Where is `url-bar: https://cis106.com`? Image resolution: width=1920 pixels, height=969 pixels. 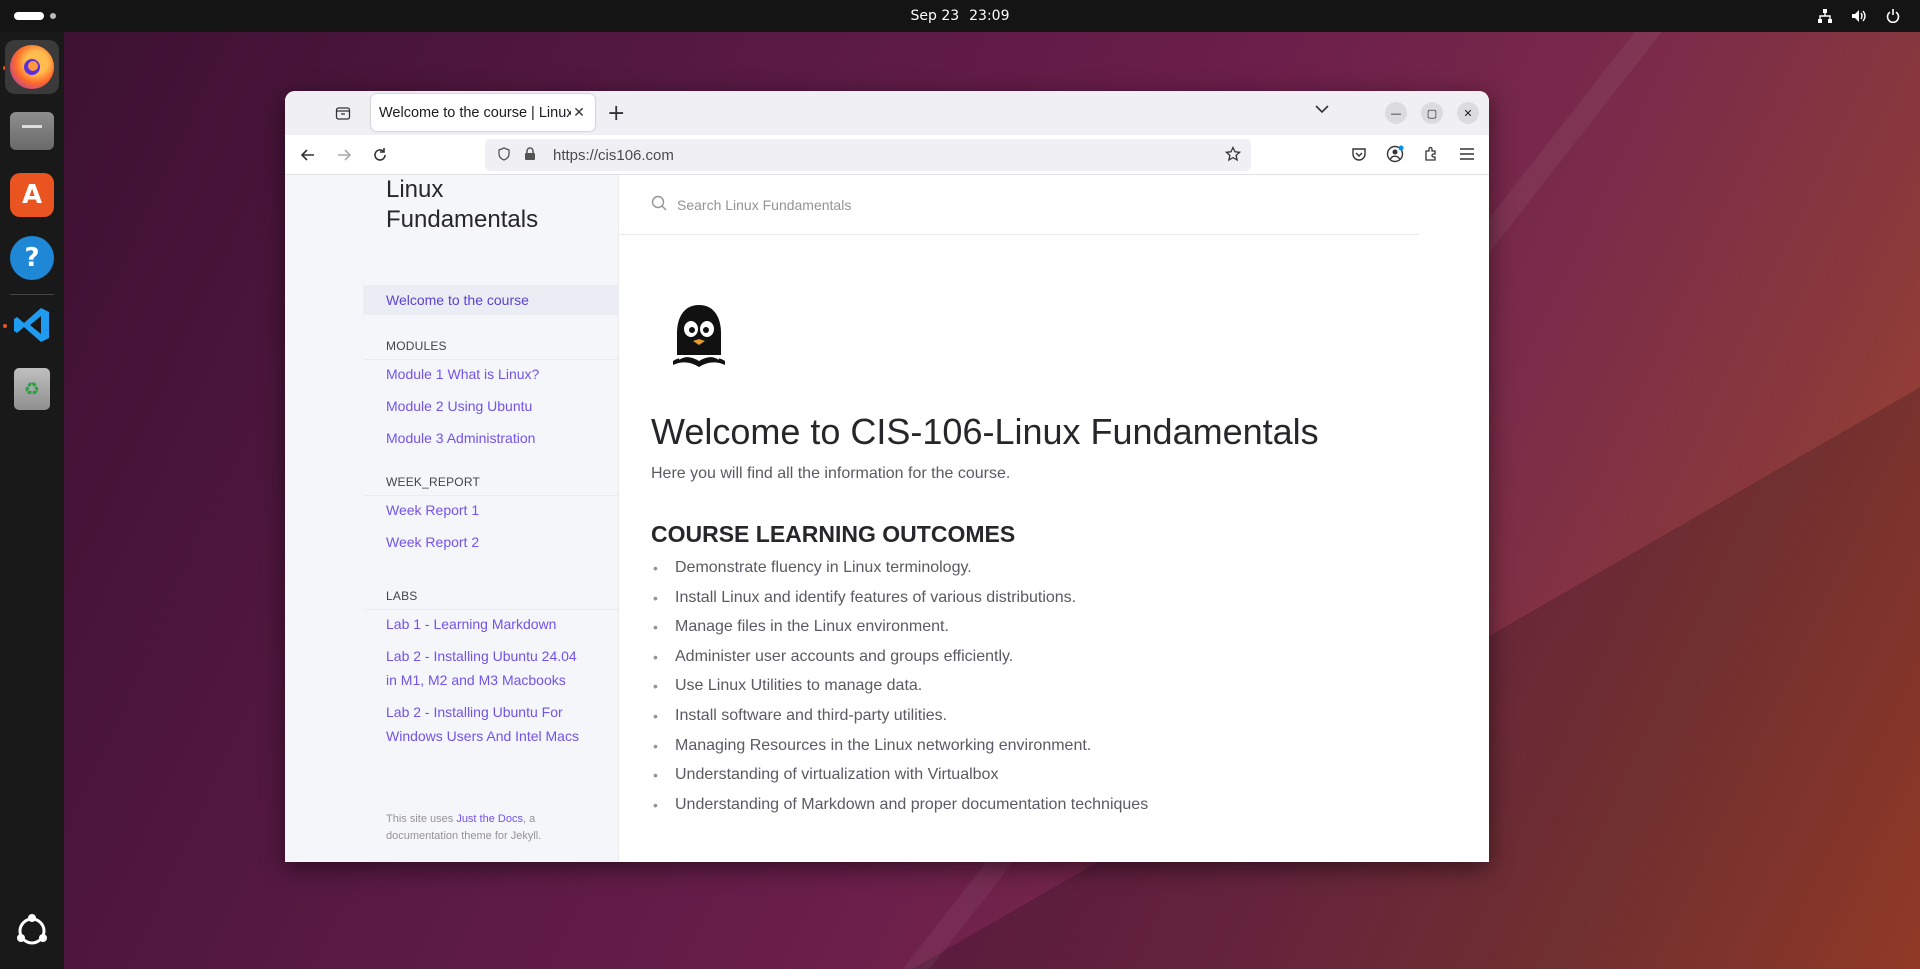
url-bar: https://cis106.com is located at coordinates (868, 155).